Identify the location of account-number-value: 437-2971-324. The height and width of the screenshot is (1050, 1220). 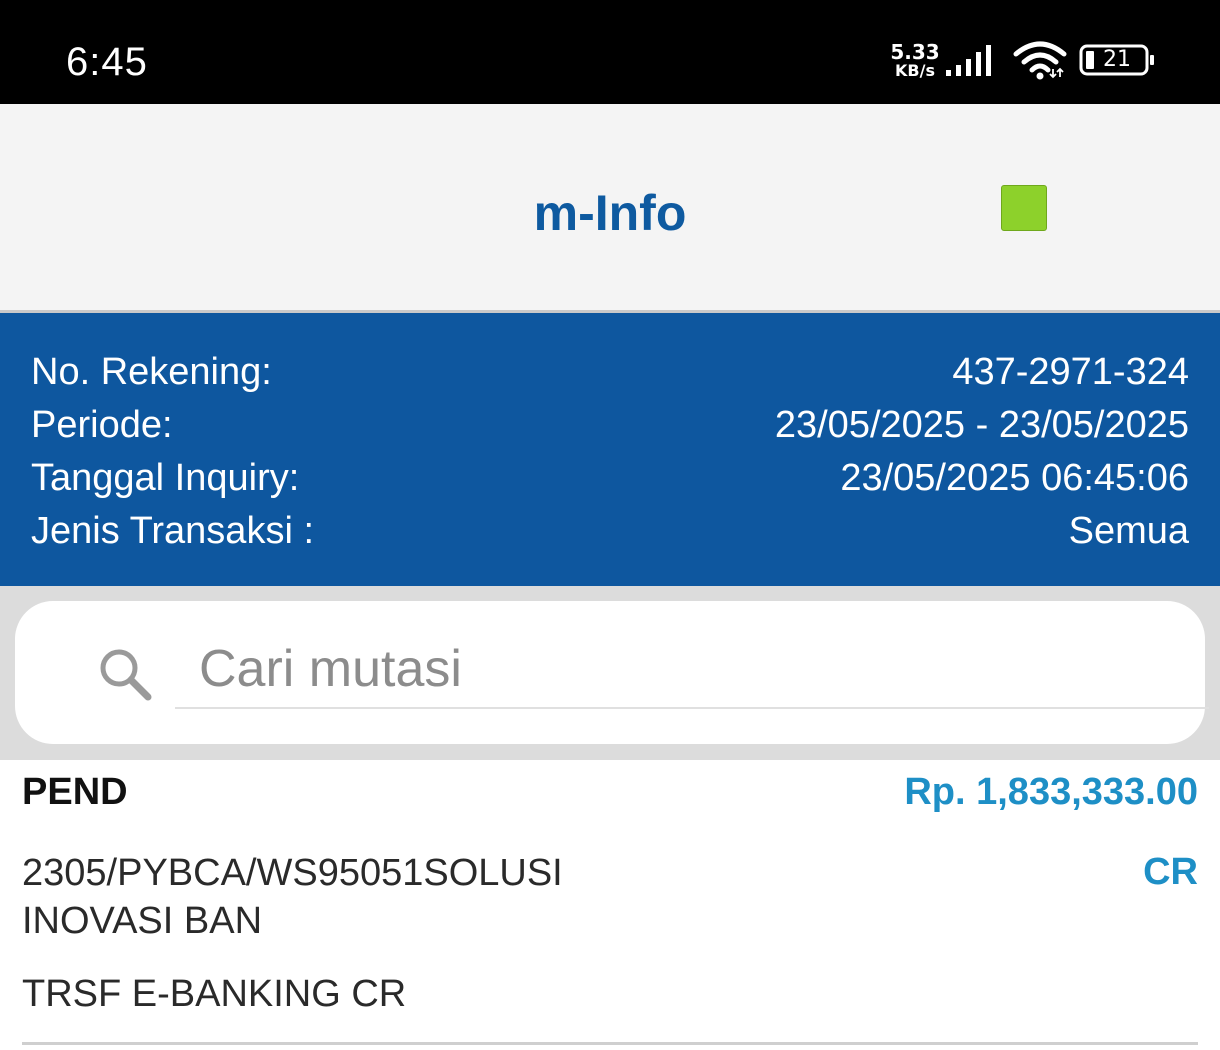
(1070, 372).